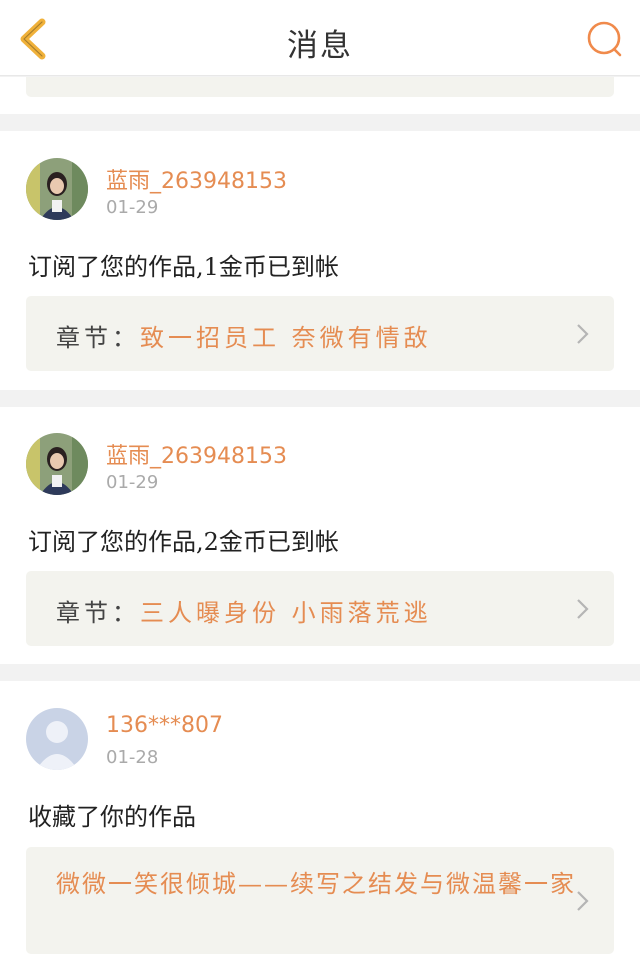 The image size is (640, 974). What do you see at coordinates (183, 267) in the screenshot?
I see `message-text: 订阅了您的作品,1金币已到帐` at bounding box center [183, 267].